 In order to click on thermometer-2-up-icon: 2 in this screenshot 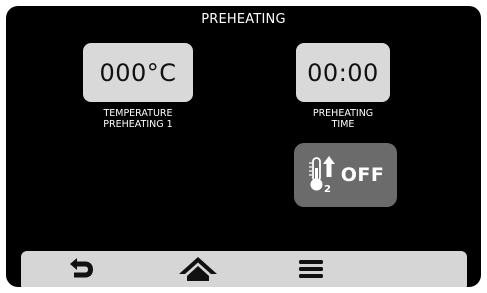, I will do `click(322, 175)`.